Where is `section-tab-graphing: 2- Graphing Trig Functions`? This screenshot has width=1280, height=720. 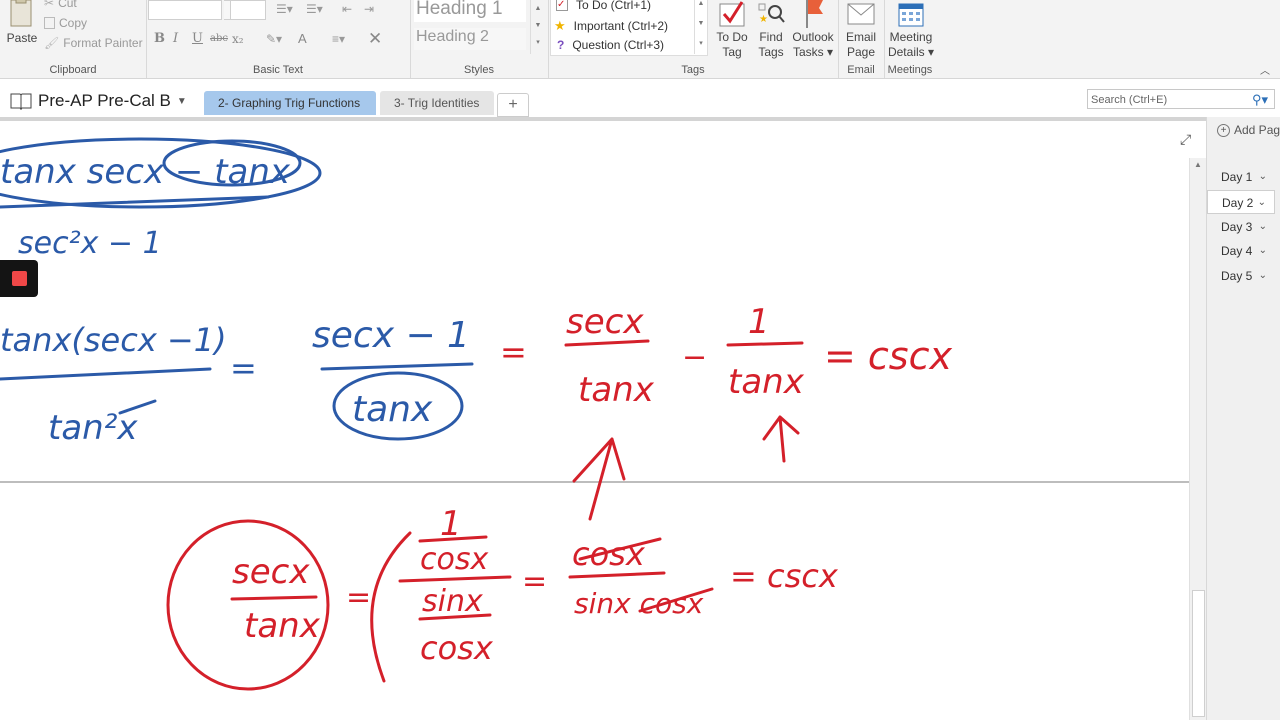
section-tab-graphing: 2- Graphing Trig Functions is located at coordinates (290, 103).